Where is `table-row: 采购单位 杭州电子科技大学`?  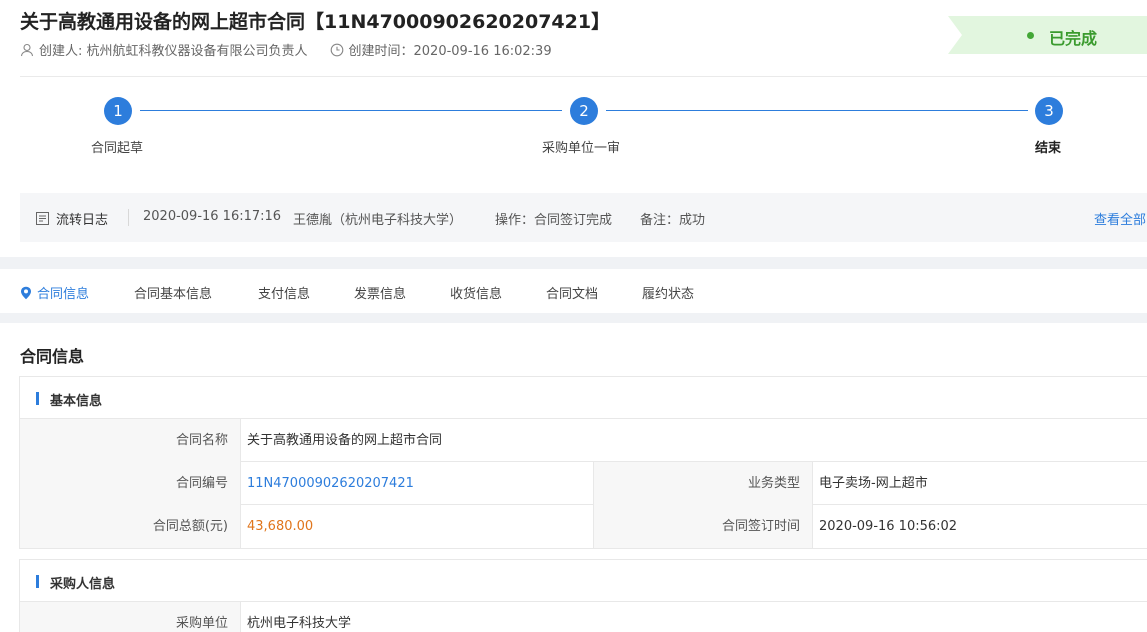
table-row: 采购单位 杭州电子科技大学 is located at coordinates (583, 617).